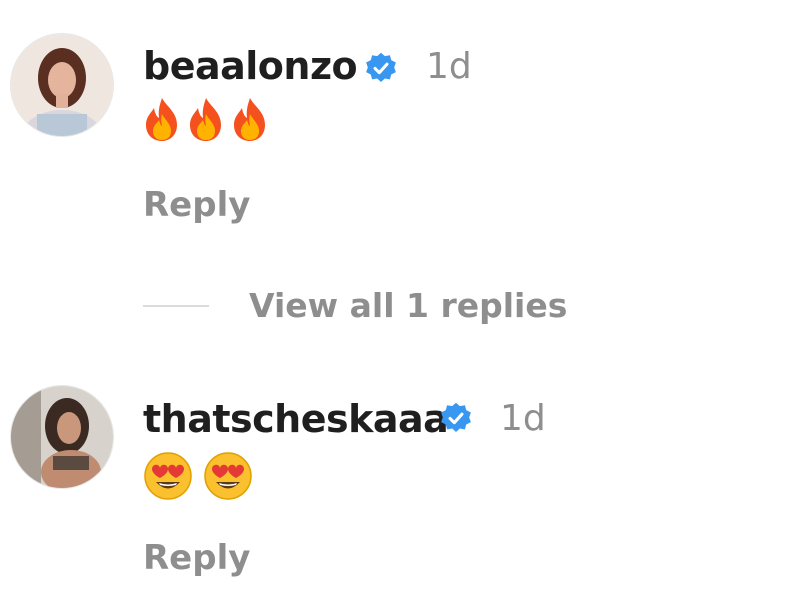 This screenshot has width=800, height=592. I want to click on view-replies-label: View all 1 replies, so click(408, 305).